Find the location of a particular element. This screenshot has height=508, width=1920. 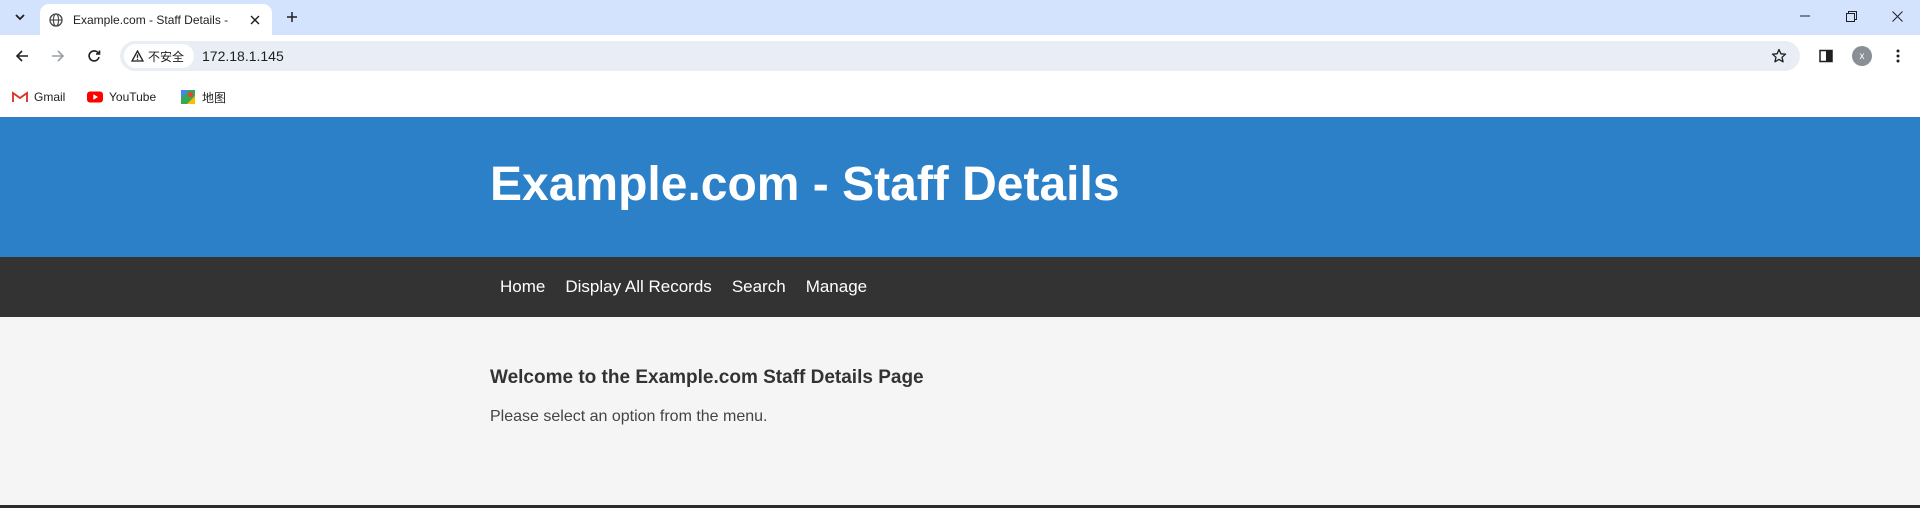

side-panel-button is located at coordinates (1826, 56).